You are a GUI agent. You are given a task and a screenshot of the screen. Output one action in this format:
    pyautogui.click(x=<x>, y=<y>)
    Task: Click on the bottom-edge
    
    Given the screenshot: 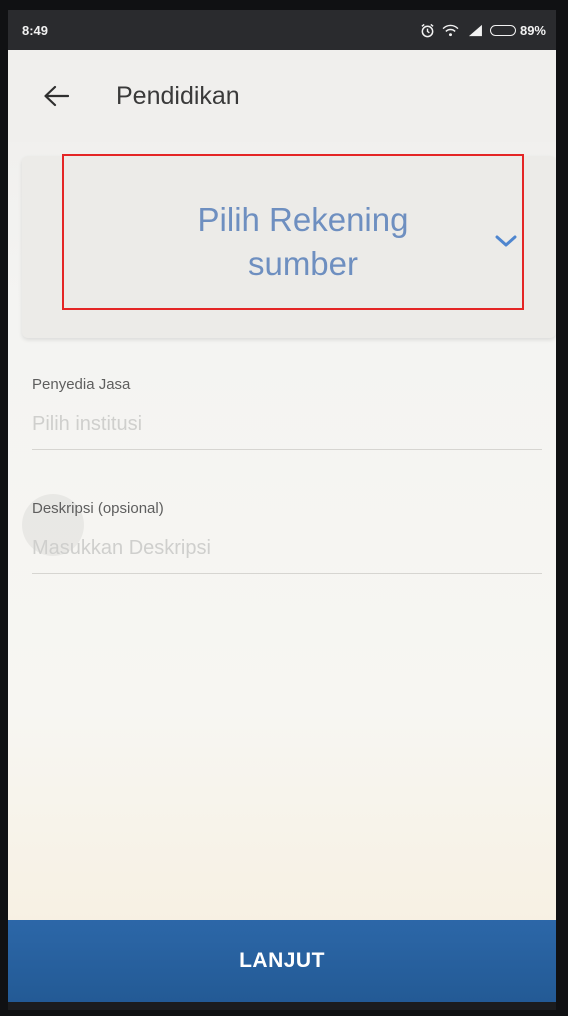 What is the action you would take?
    pyautogui.click(x=282, y=1006)
    